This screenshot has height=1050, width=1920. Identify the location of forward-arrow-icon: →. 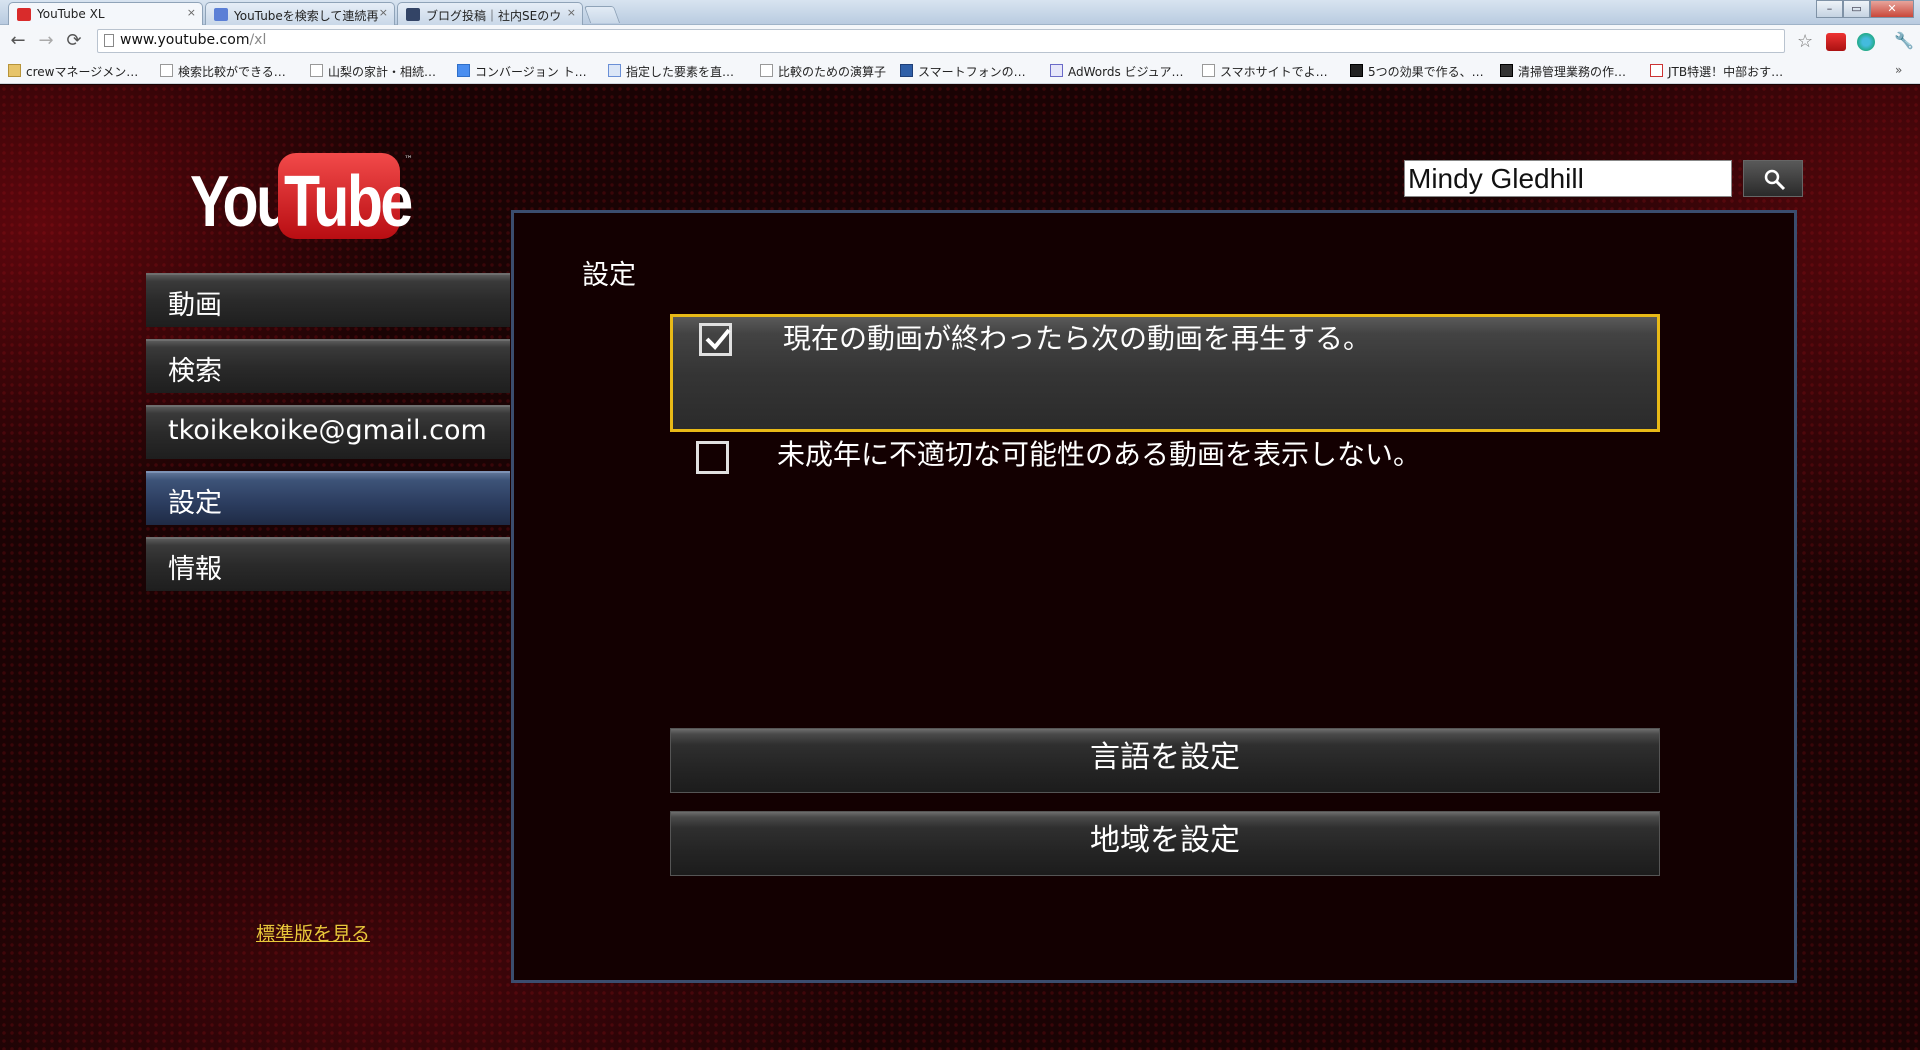
(46, 41).